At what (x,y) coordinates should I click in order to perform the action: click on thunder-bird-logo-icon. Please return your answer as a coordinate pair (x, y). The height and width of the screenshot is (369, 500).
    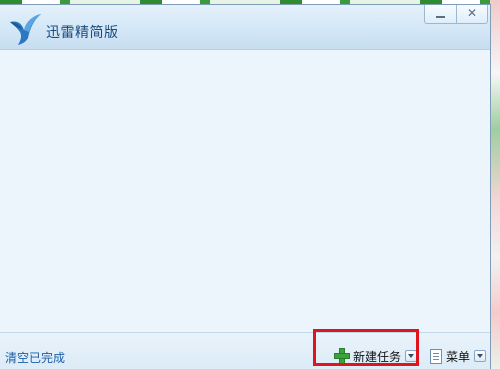
    Looking at the image, I should click on (25, 29).